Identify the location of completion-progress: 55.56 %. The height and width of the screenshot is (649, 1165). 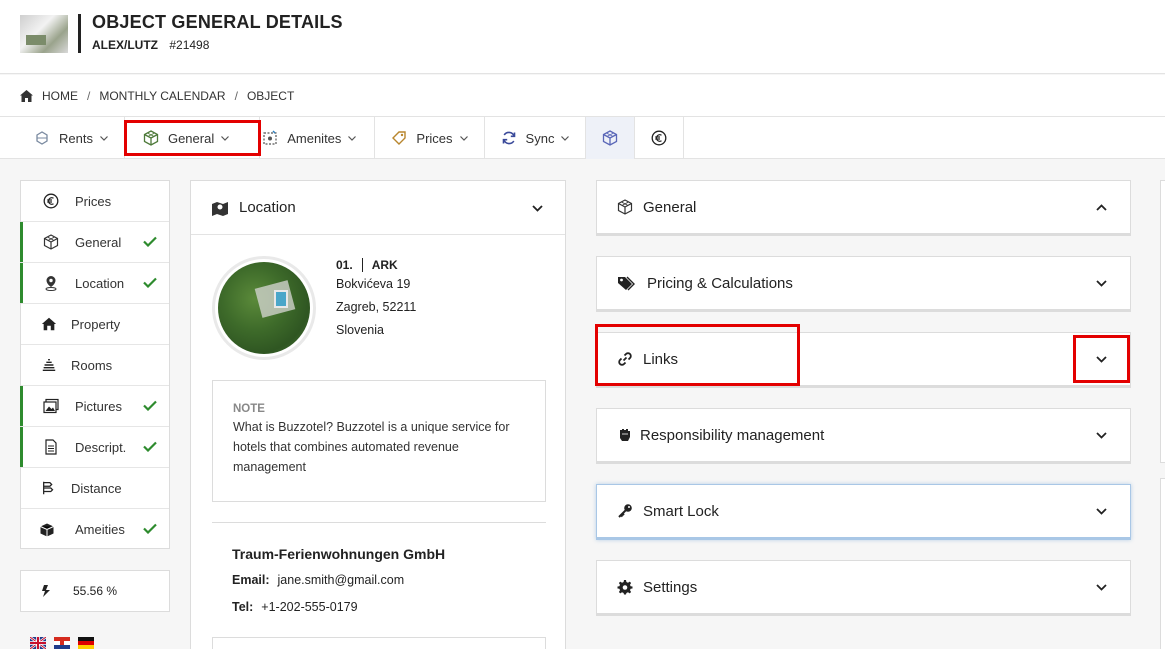
(95, 591).